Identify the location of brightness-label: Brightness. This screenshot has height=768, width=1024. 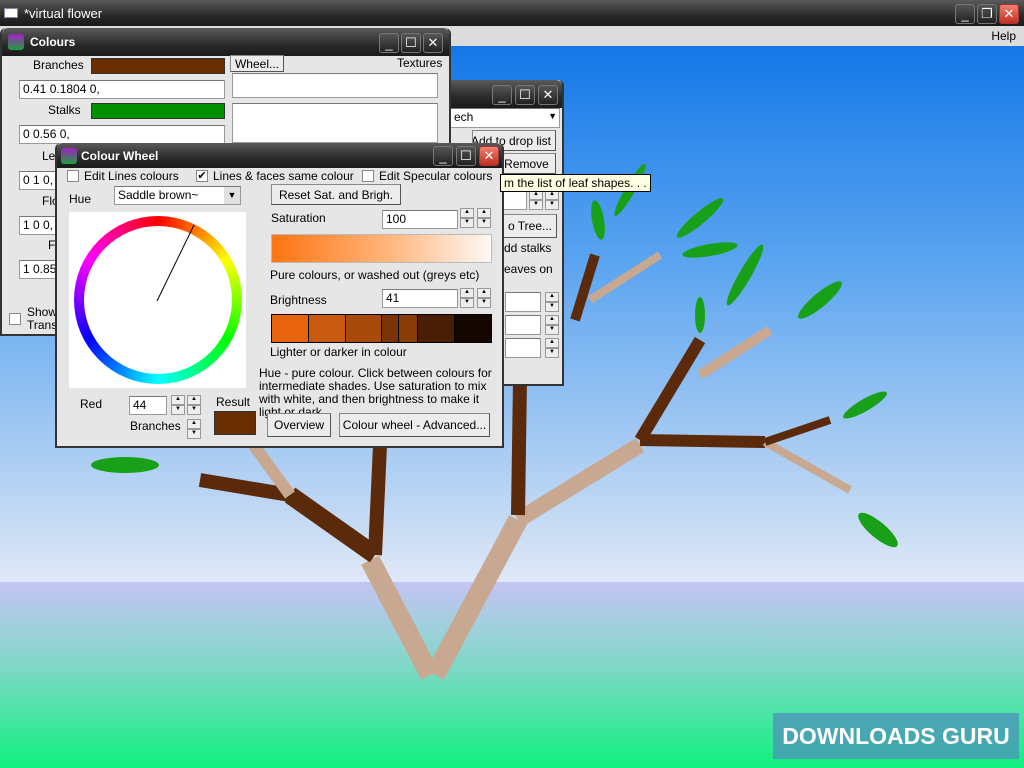
(298, 300).